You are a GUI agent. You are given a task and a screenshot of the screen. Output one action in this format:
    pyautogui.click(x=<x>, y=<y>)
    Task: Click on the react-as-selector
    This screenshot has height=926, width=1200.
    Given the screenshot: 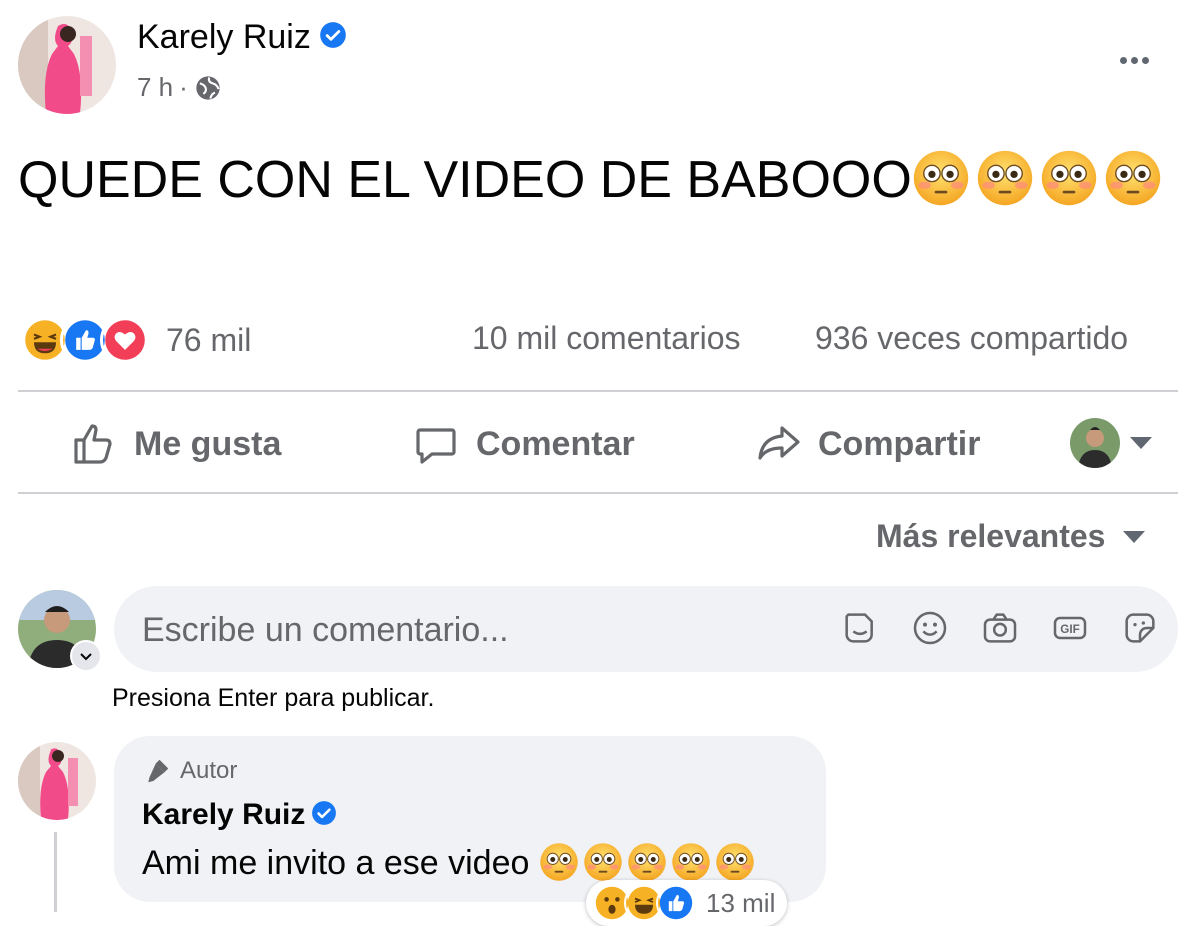 What is the action you would take?
    pyautogui.click(x=1111, y=443)
    